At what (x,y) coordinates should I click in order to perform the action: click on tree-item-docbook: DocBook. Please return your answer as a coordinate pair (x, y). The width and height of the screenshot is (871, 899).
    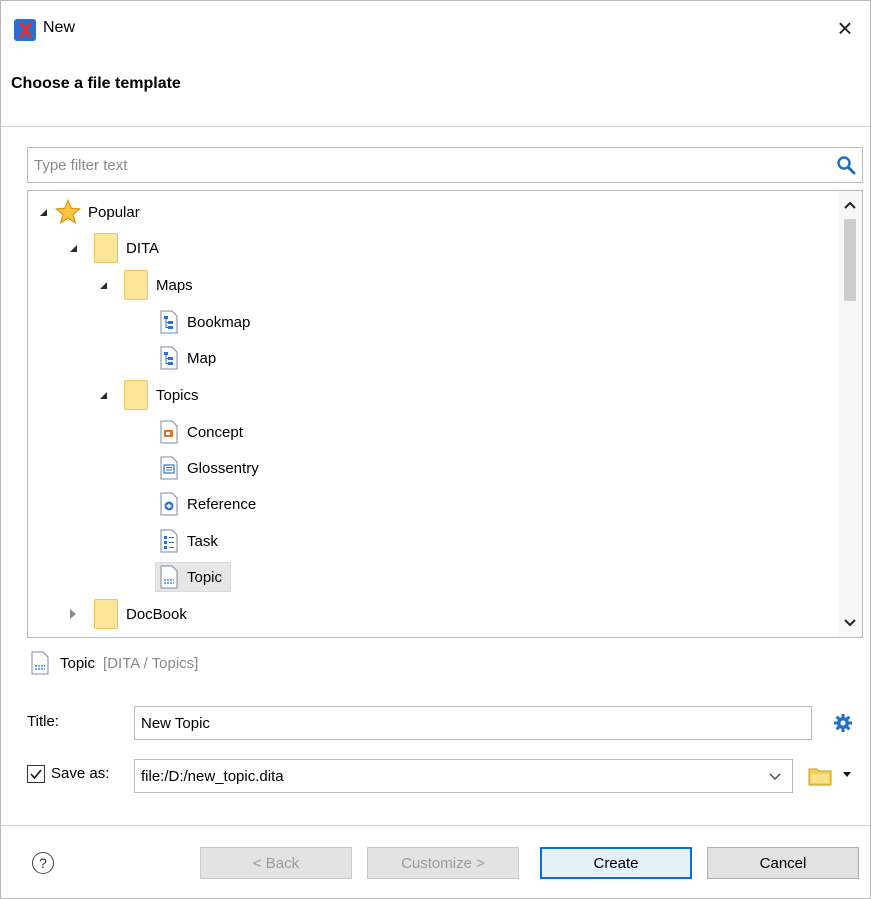
    Looking at the image, I should click on (128, 614).